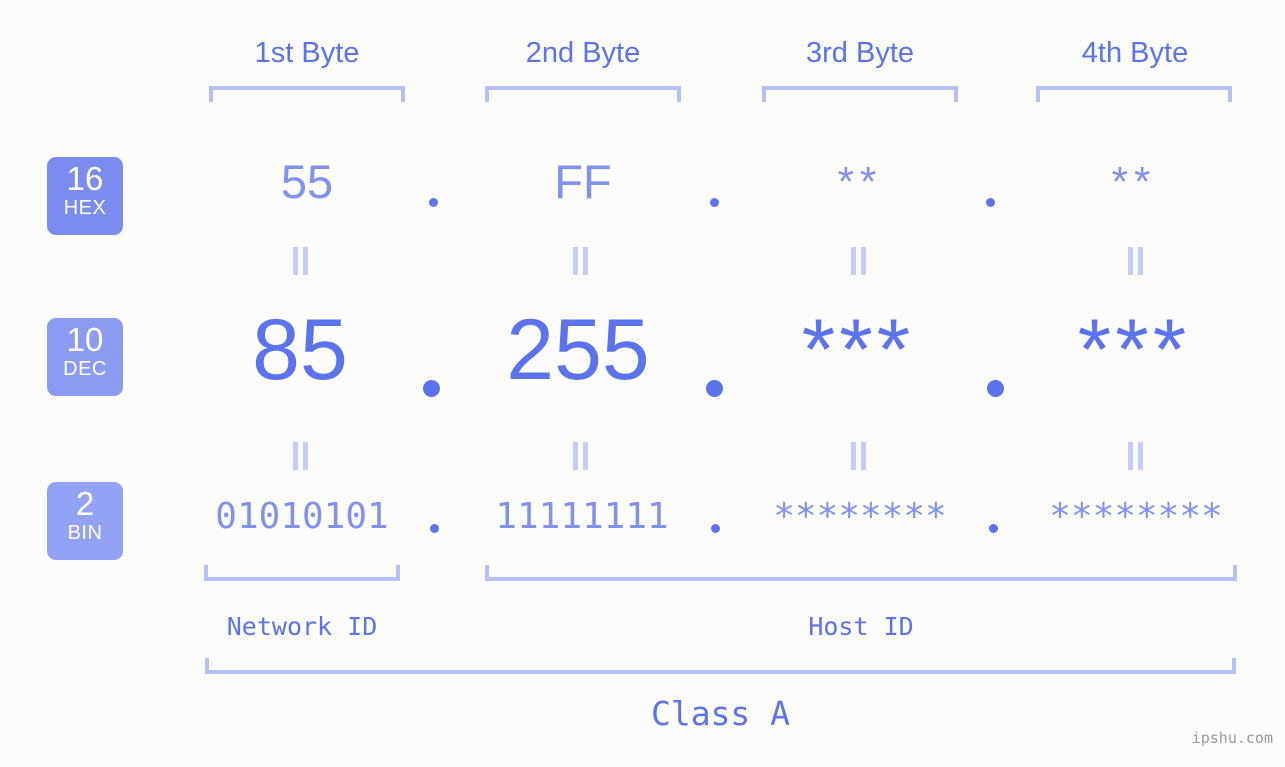 The height and width of the screenshot is (767, 1285). Describe the element at coordinates (85, 339) in the screenshot. I see `base-badge-dec-number: 10` at that location.